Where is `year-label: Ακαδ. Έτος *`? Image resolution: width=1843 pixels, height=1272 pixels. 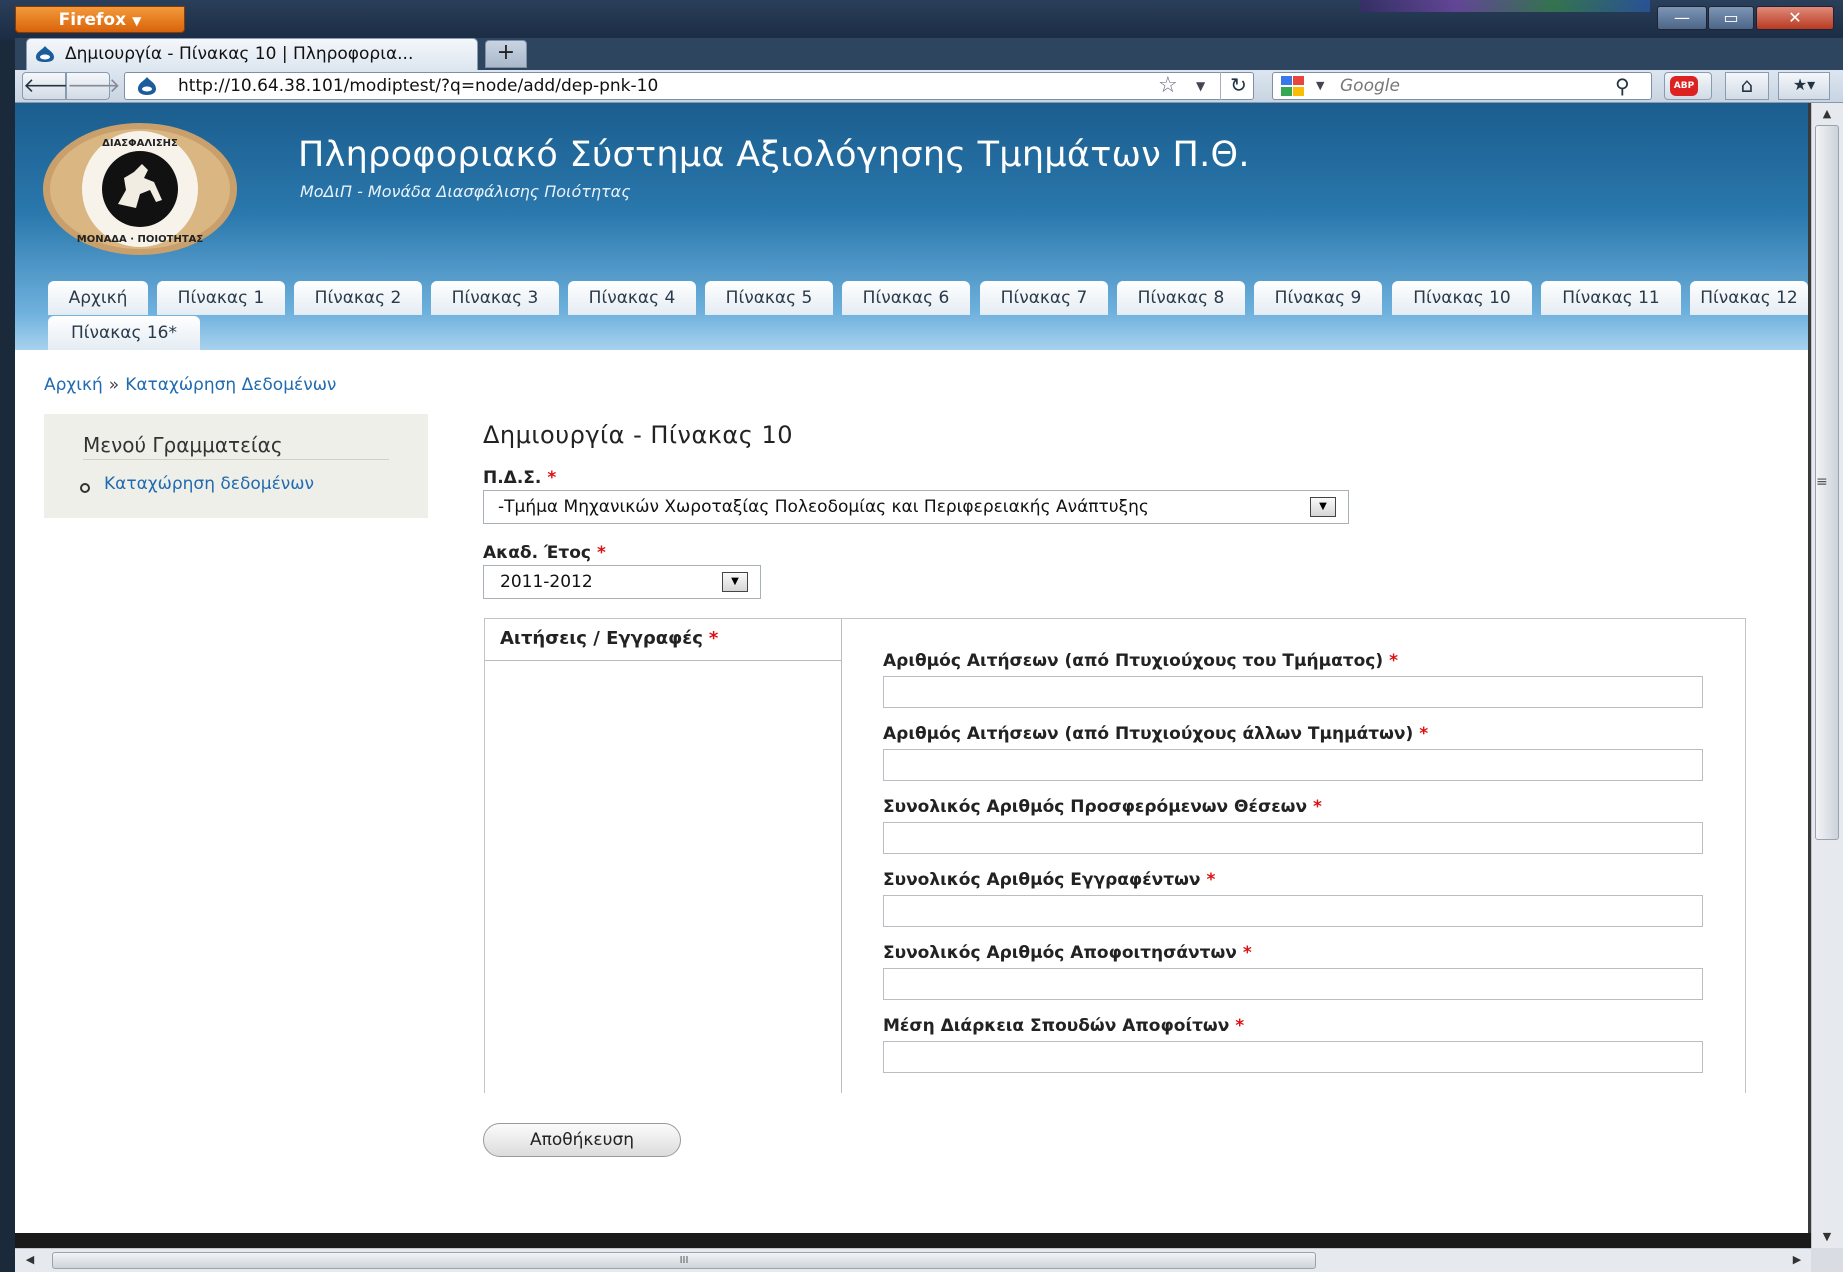
year-label: Ακαδ. Έτος * is located at coordinates (544, 553).